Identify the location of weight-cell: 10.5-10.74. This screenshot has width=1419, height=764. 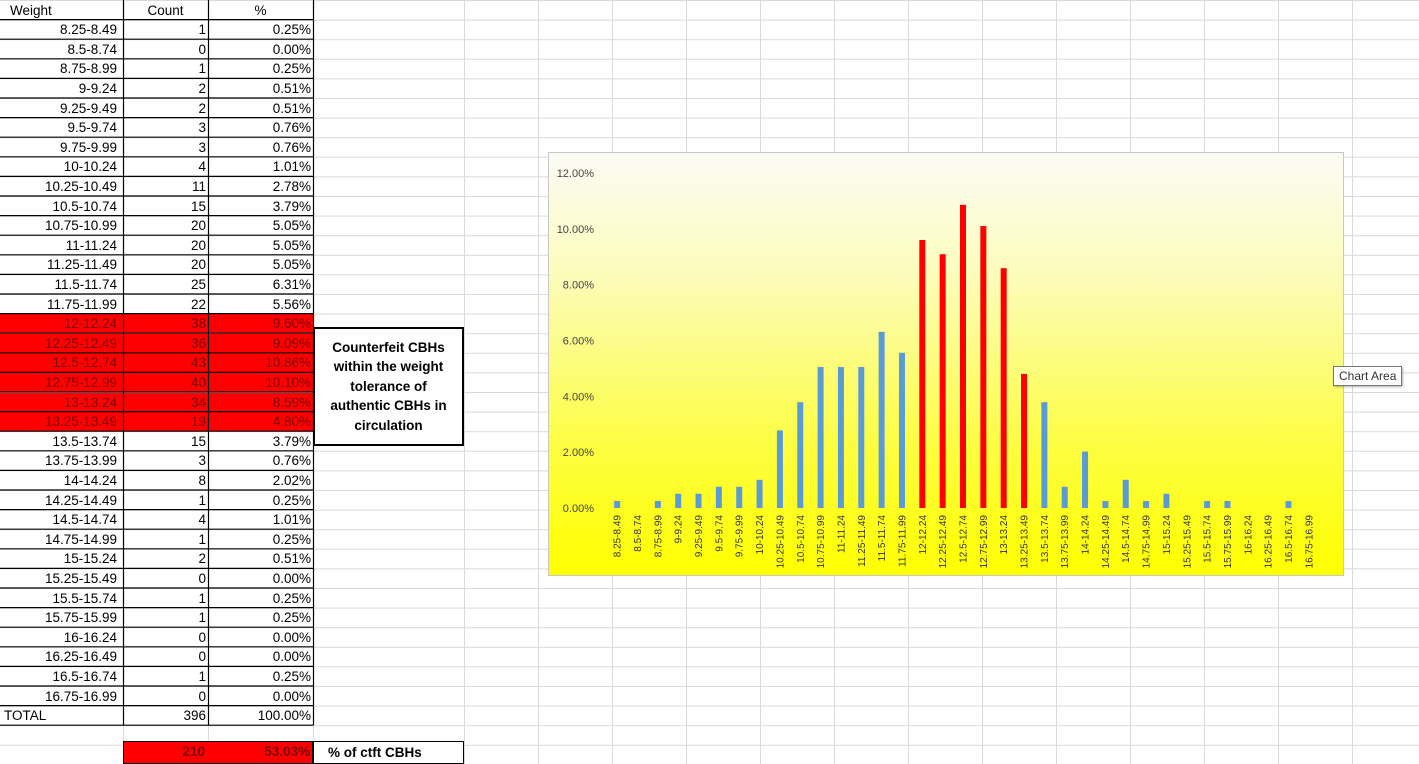
(61, 206).